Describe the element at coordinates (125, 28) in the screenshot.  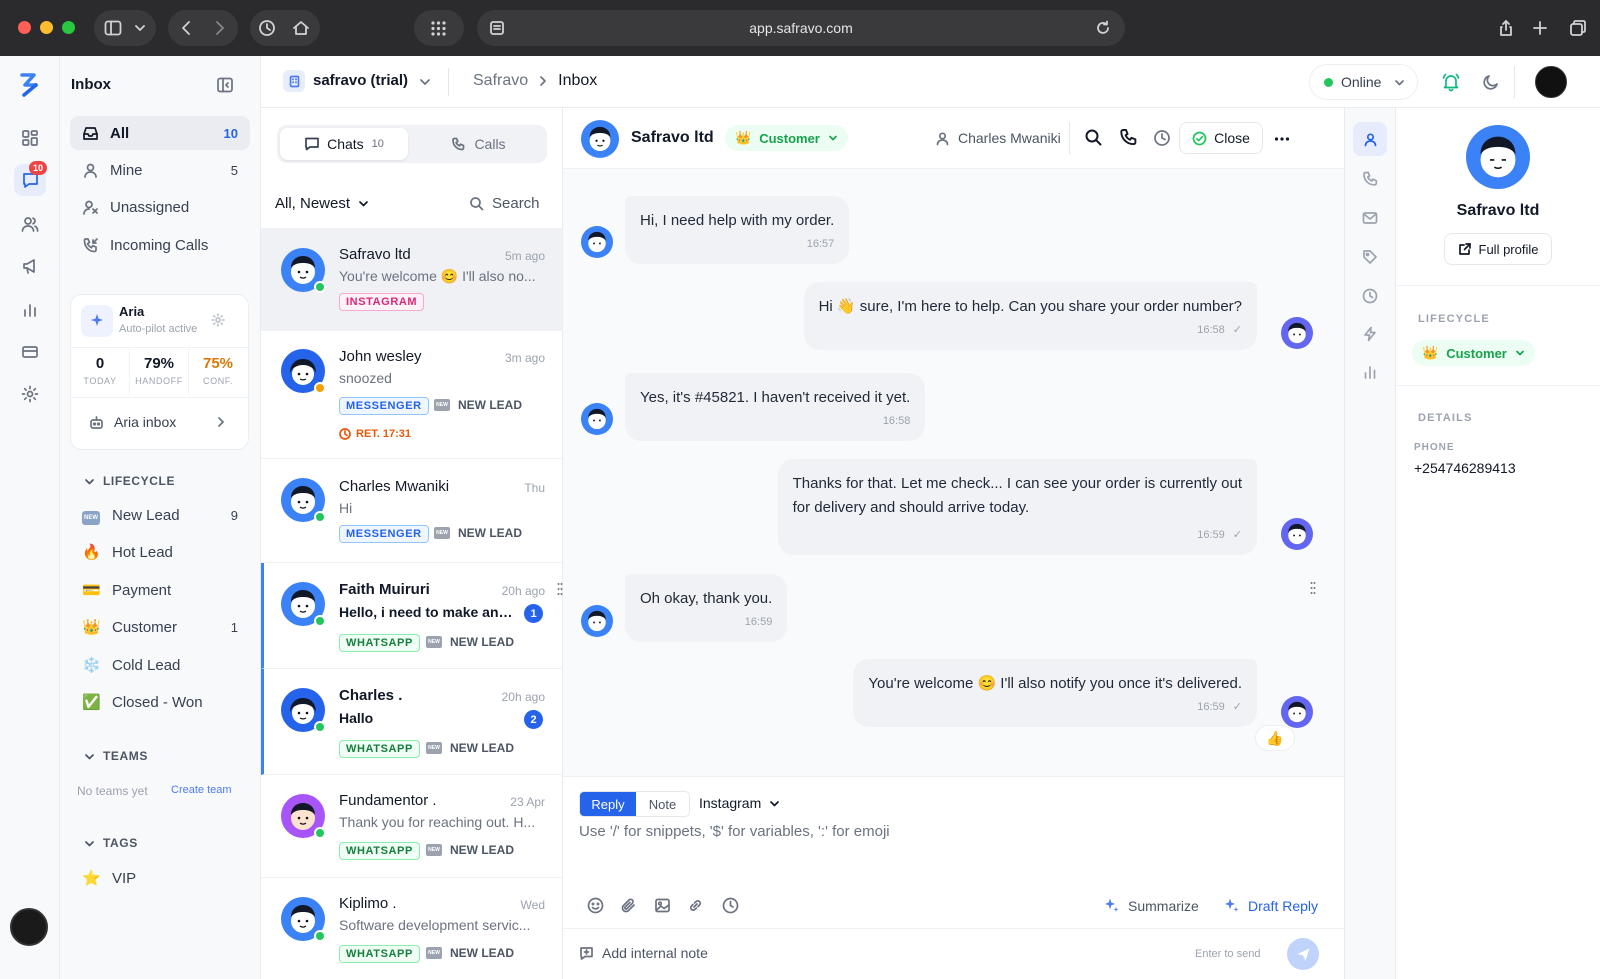
I see `sidebar-toggle-group` at that location.